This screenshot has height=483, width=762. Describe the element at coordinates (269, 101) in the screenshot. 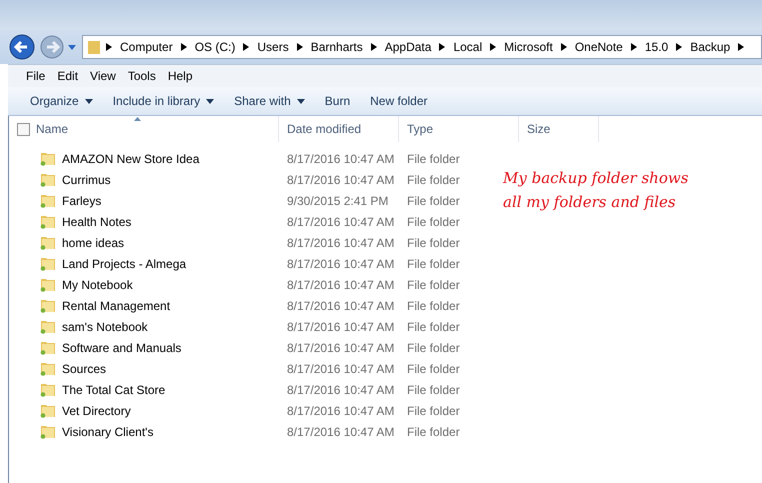

I see `toolbar-button: Share with` at that location.